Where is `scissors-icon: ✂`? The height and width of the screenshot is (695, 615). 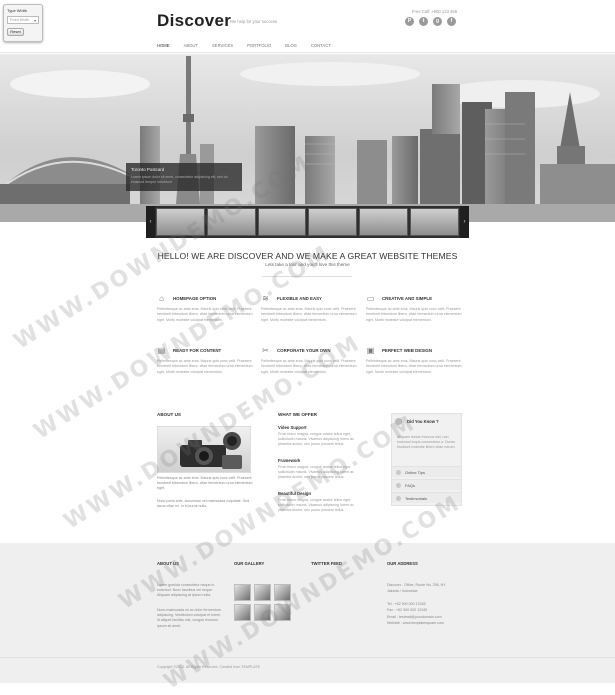 scissors-icon: ✂ is located at coordinates (265, 350).